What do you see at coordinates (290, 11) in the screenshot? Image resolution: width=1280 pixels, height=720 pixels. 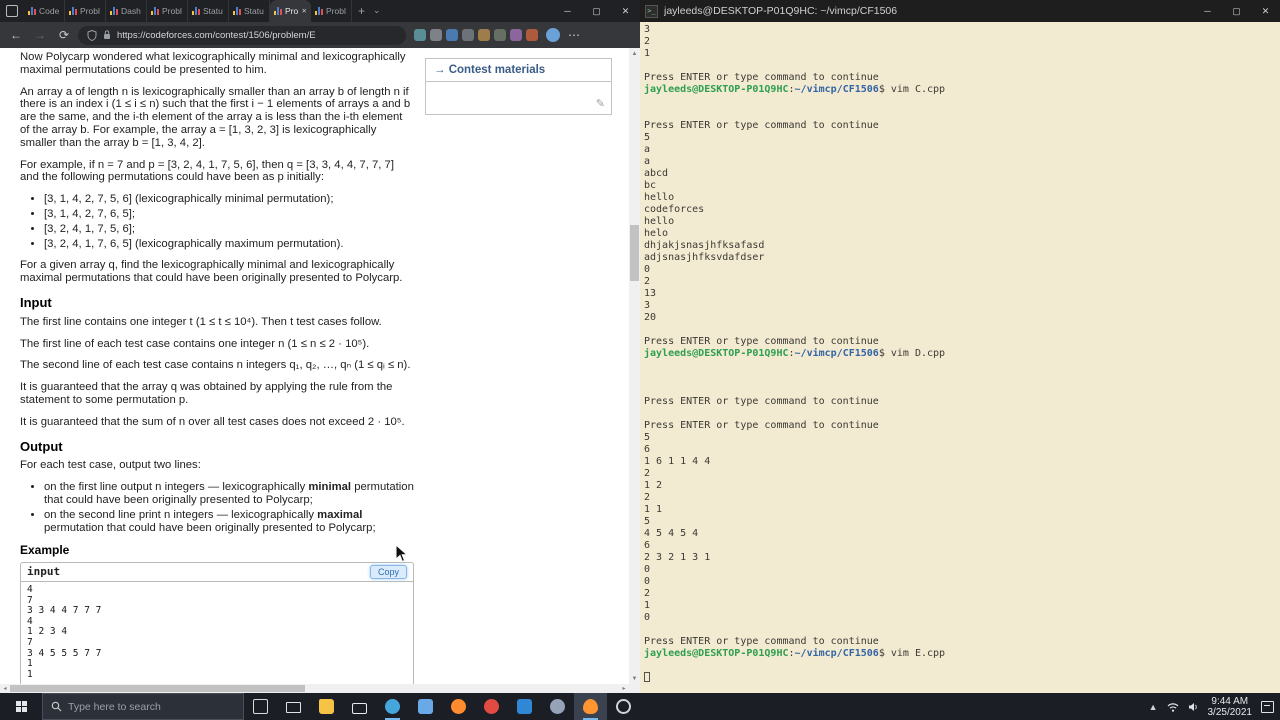 I see `browser-tab: Pro ✕` at bounding box center [290, 11].